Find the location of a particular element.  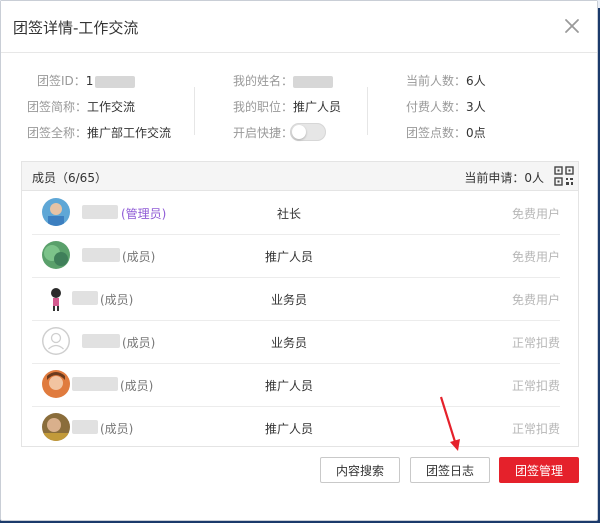

group-shortname-row: 团签简称：工作交流 is located at coordinates (81, 107).